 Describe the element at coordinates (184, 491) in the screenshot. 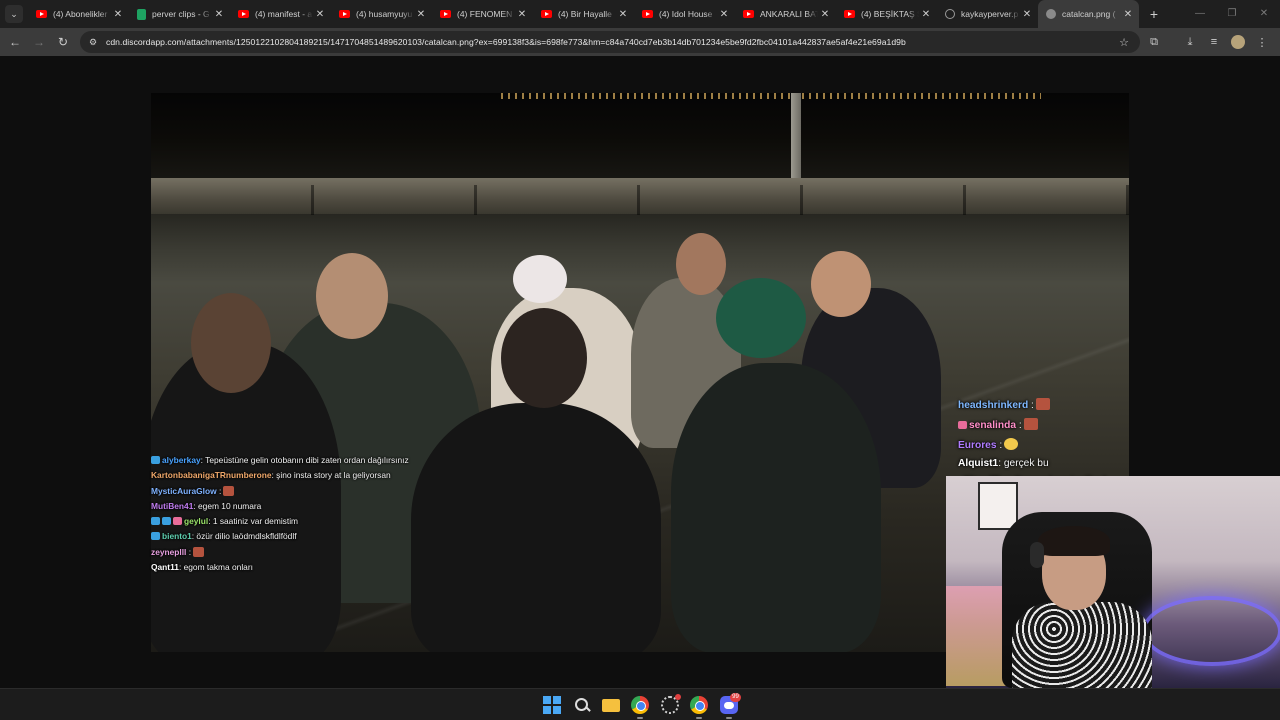

I see `chat-username: MysticAuraGlow` at that location.